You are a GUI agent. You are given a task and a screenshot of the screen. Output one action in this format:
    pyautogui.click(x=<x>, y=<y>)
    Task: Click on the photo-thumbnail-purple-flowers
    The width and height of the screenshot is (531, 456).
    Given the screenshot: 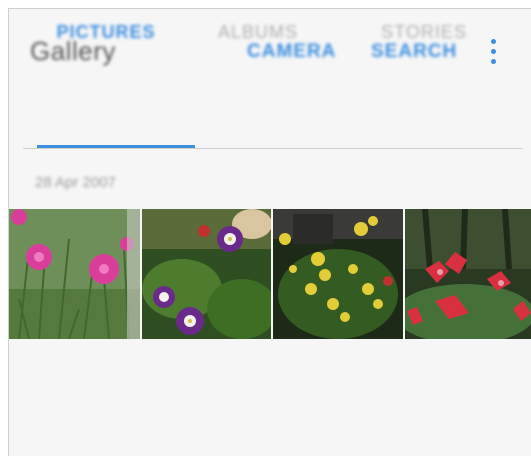 What is the action you would take?
    pyautogui.click(x=206, y=274)
    